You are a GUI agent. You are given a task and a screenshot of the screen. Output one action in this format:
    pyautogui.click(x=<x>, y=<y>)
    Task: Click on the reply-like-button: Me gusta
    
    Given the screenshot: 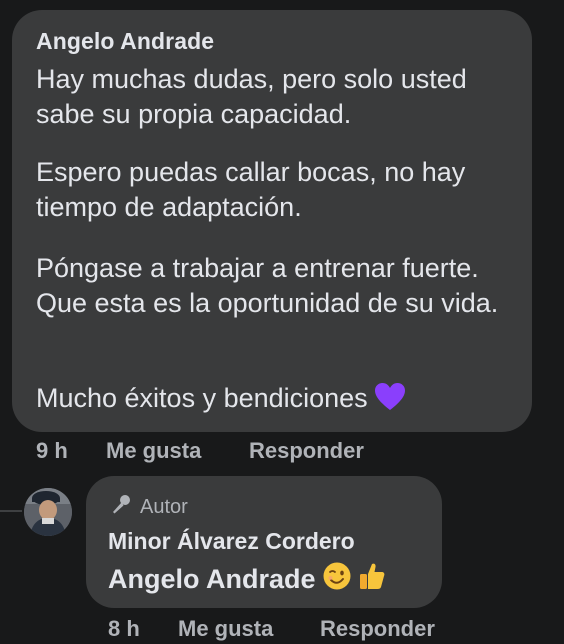 What is the action you would take?
    pyautogui.click(x=249, y=629)
    